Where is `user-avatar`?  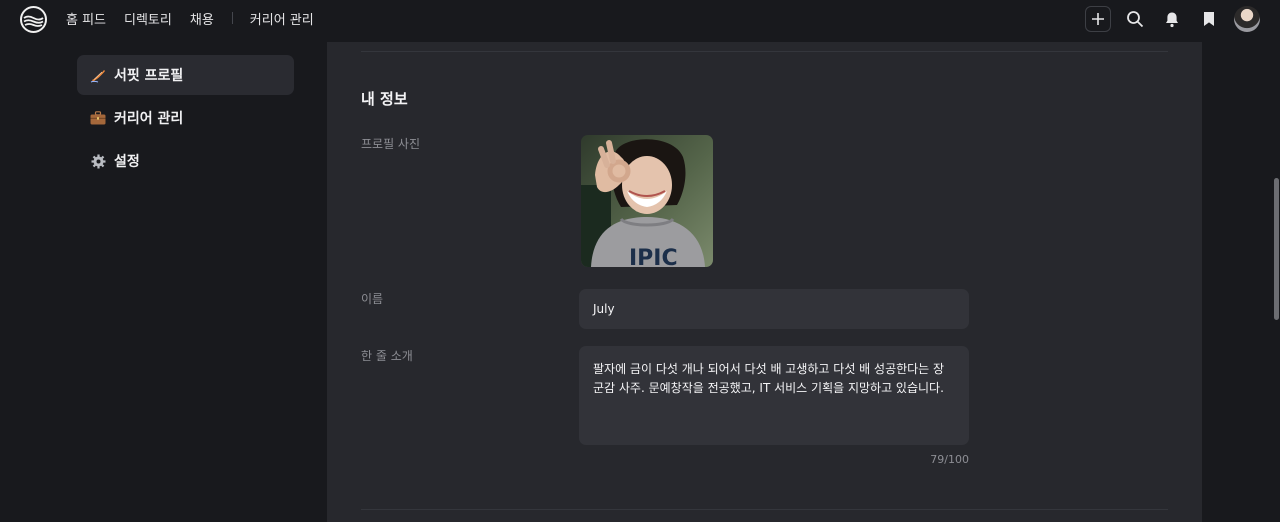
user-avatar is located at coordinates (1247, 19).